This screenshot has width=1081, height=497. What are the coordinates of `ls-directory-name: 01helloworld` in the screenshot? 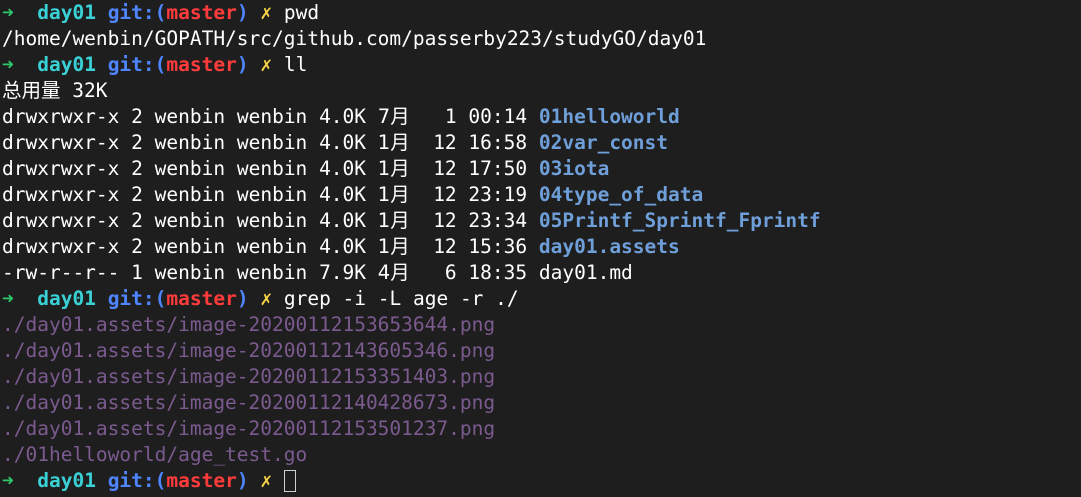 It's located at (609, 116).